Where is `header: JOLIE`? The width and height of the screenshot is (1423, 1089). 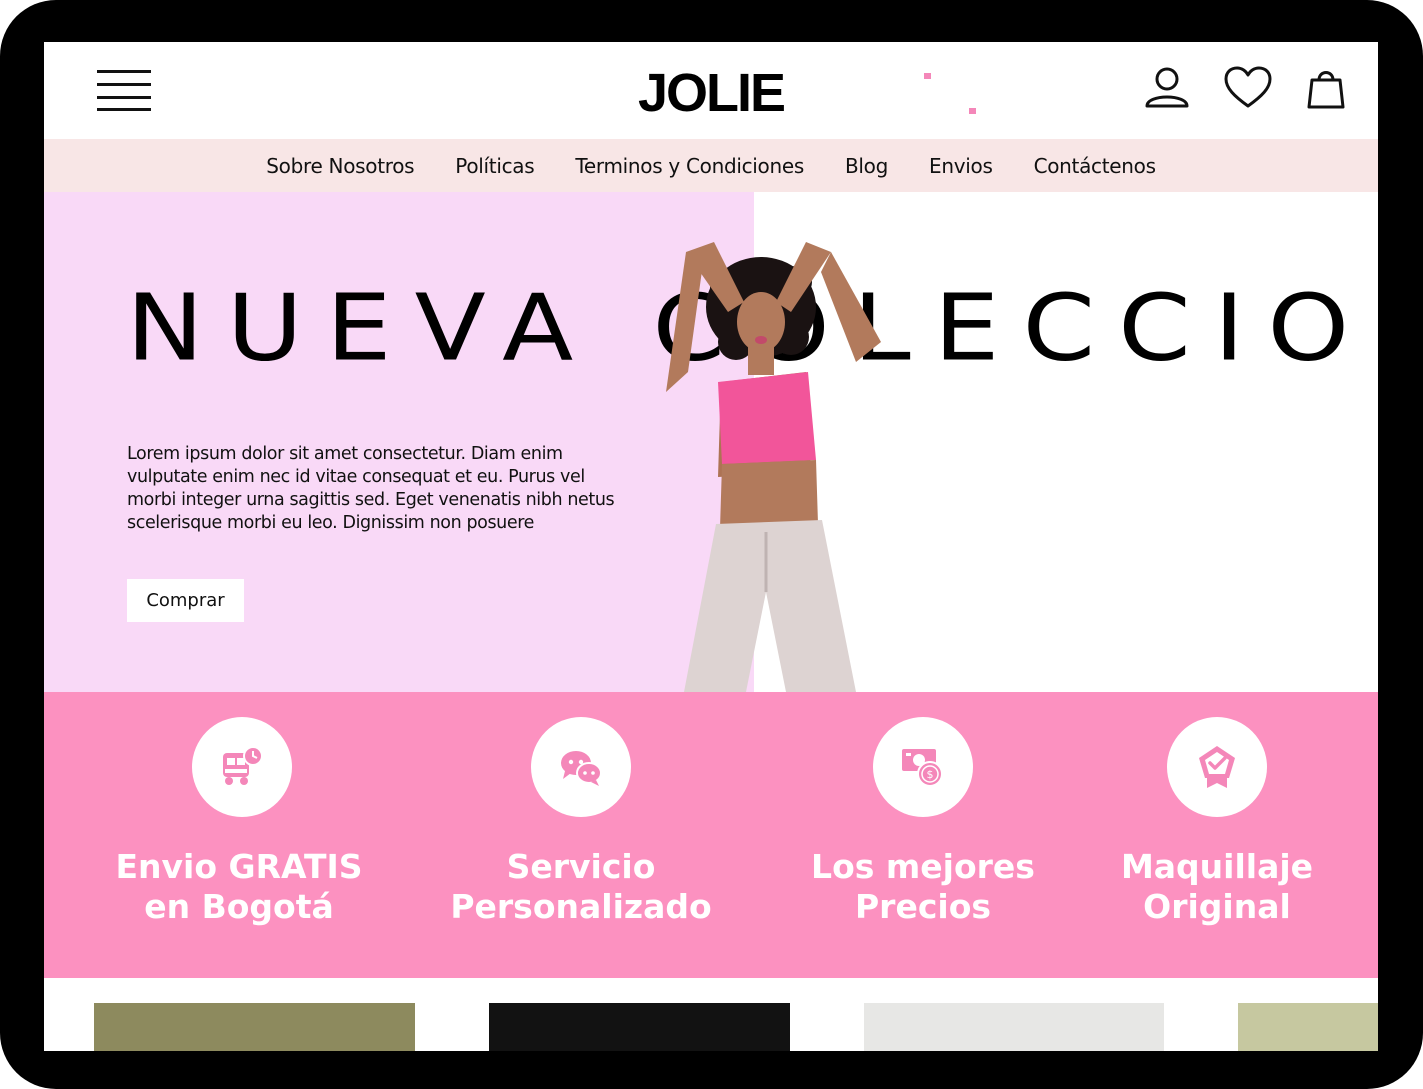
header: JOLIE is located at coordinates (711, 90).